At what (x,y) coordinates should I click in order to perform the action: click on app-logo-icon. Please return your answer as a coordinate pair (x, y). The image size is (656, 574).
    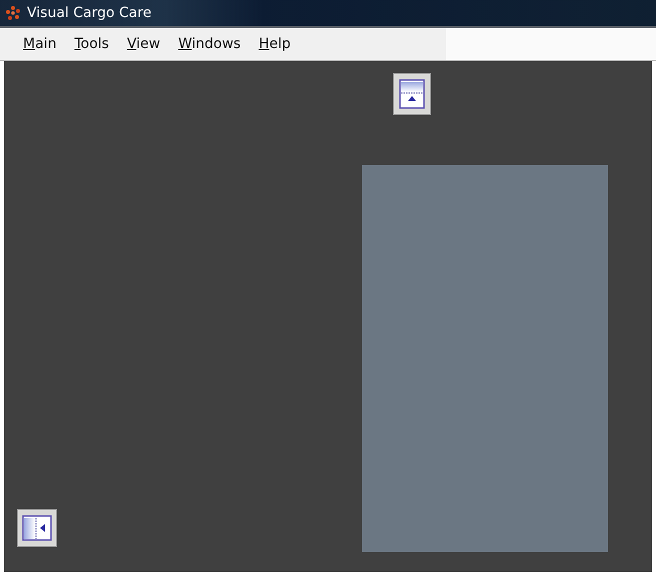
    Looking at the image, I should click on (13, 13).